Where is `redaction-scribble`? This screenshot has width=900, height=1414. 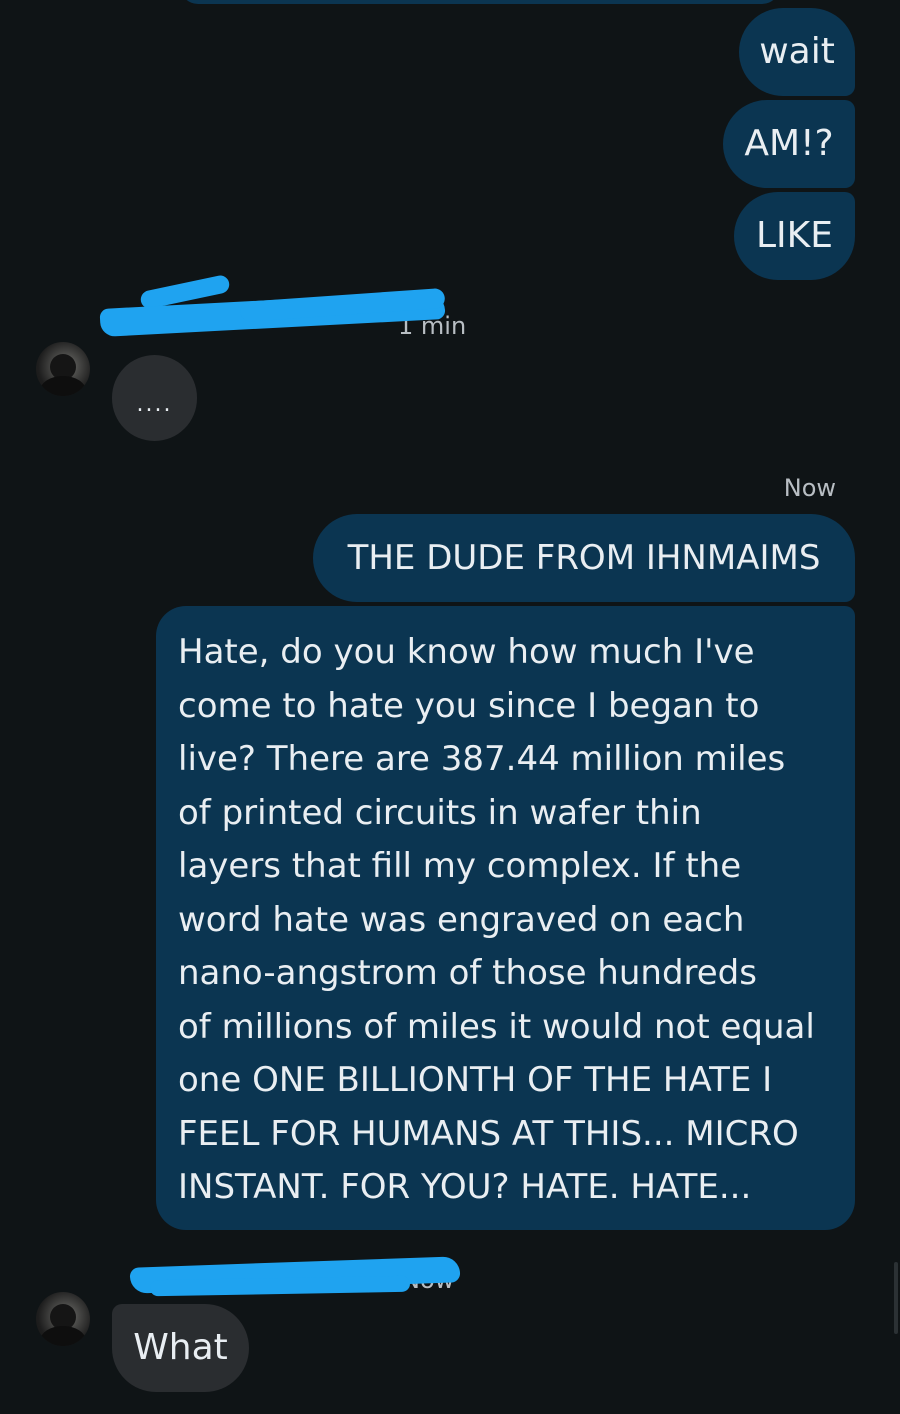 redaction-scribble is located at coordinates (280, 1286).